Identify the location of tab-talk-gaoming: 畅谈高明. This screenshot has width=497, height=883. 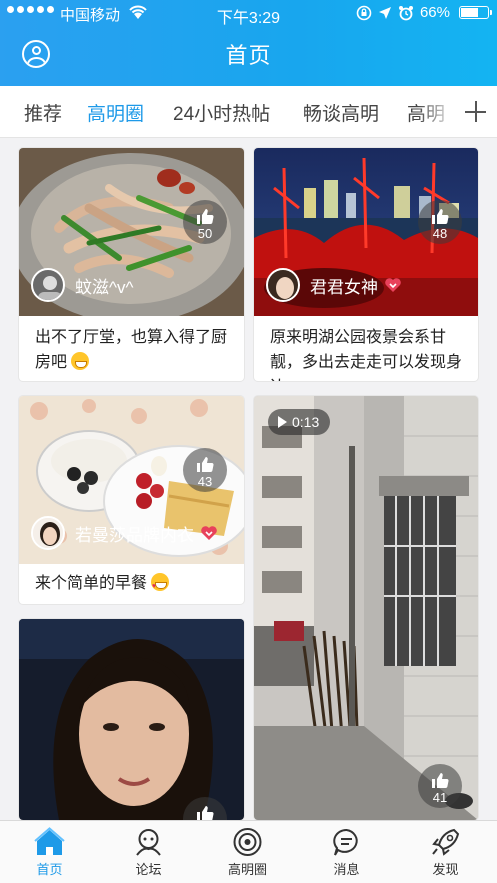
(341, 112).